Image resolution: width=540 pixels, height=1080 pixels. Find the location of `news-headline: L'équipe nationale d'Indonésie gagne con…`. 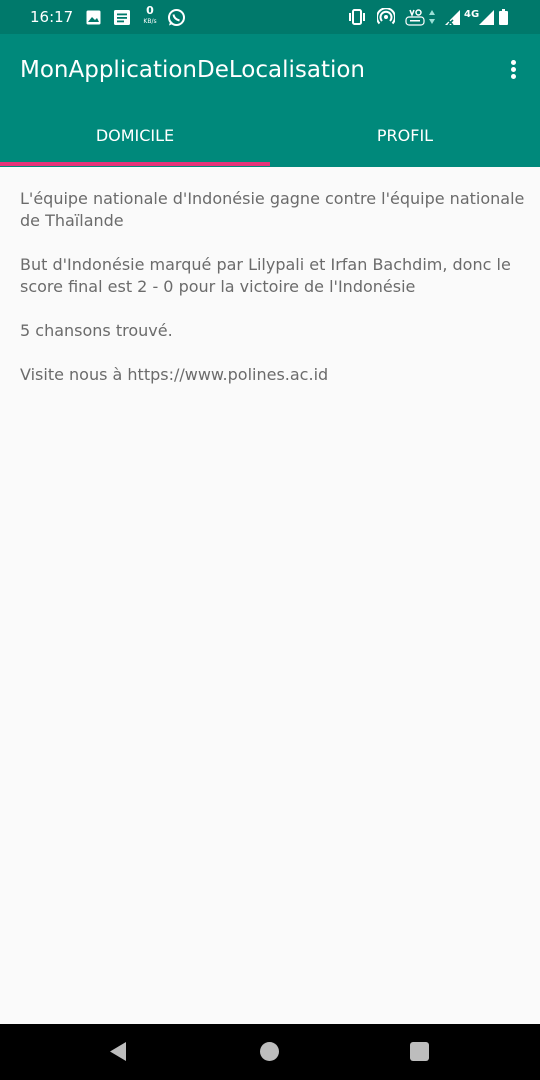

news-headline: L'équipe nationale d'Indonésie gagne con… is located at coordinates (272, 209).